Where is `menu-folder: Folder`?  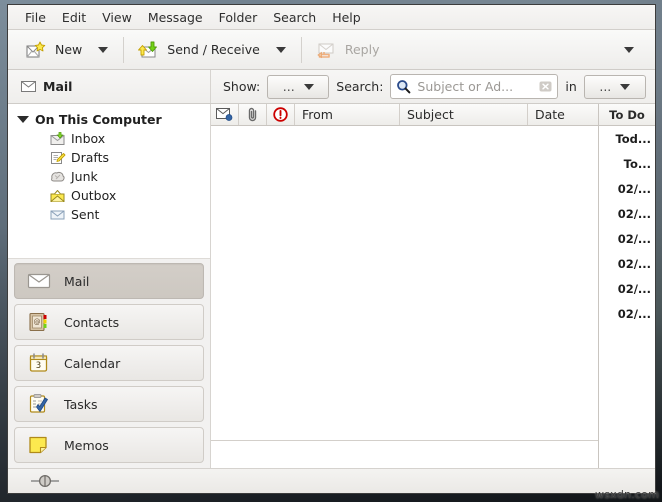
menu-folder: Folder is located at coordinates (238, 17).